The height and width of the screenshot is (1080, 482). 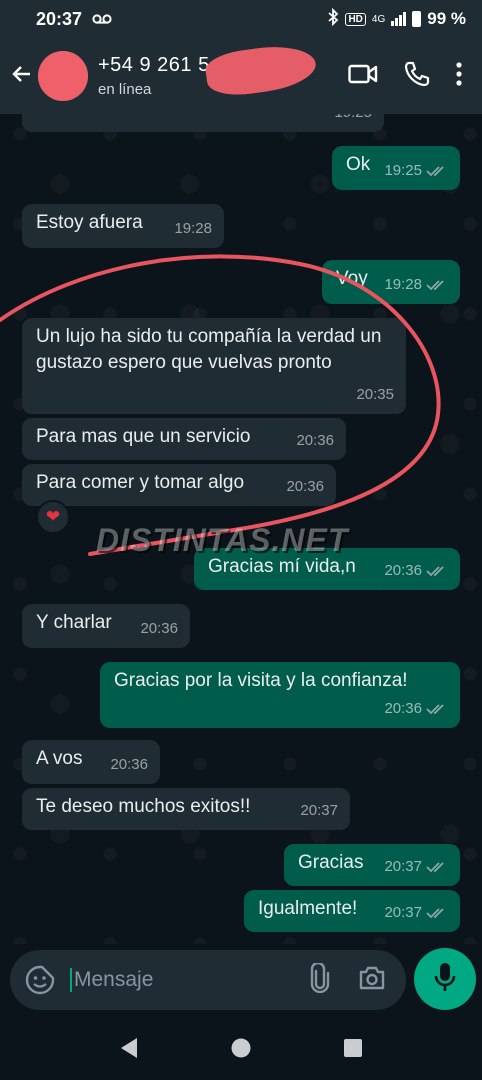 What do you see at coordinates (320, 979) in the screenshot?
I see `attach-icon` at bounding box center [320, 979].